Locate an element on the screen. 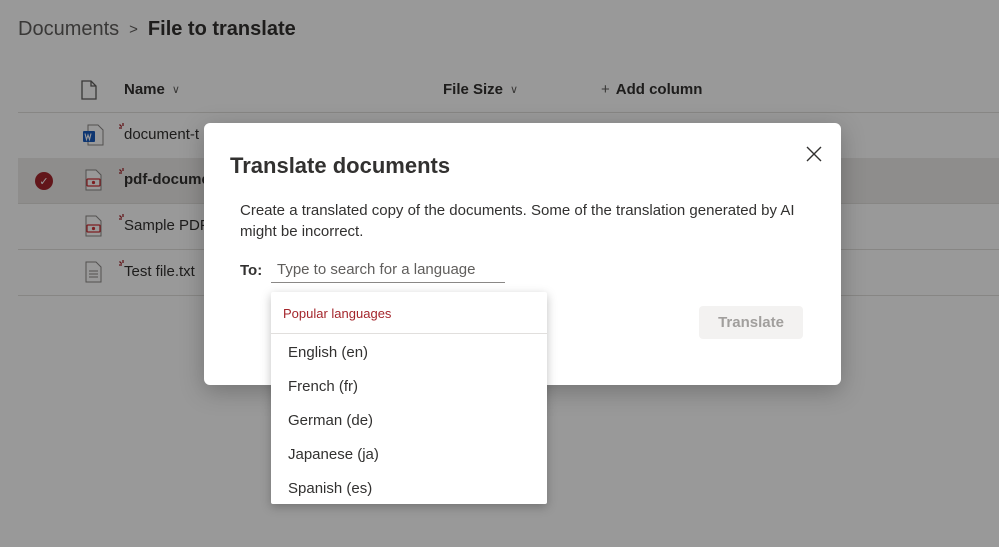 This screenshot has width=999, height=547. language-option-label: Japanese (ja) is located at coordinates (333, 454).